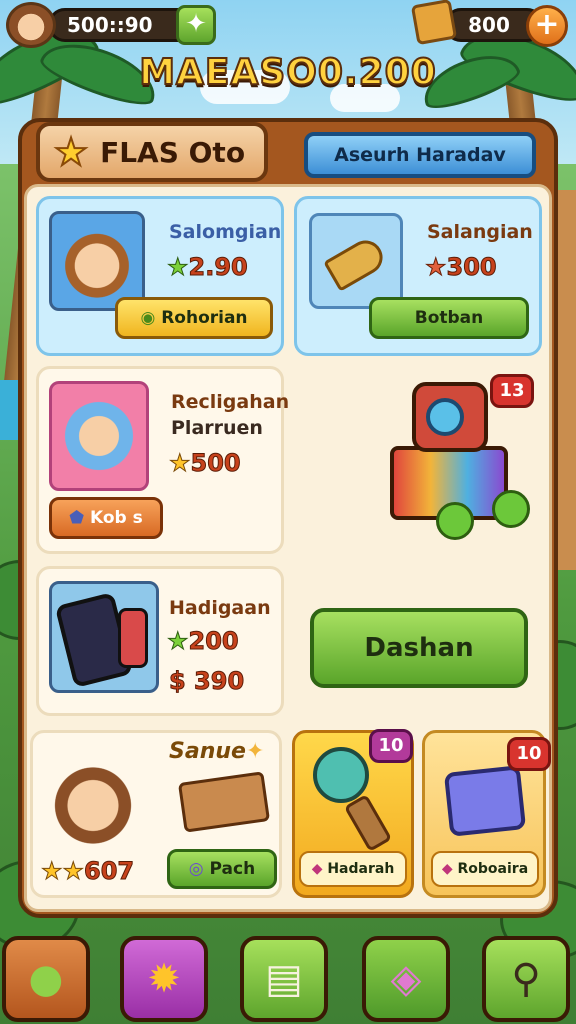 Image resolution: width=576 pixels, height=1024 pixels. I want to click on item-price: ★2.90, so click(208, 267).